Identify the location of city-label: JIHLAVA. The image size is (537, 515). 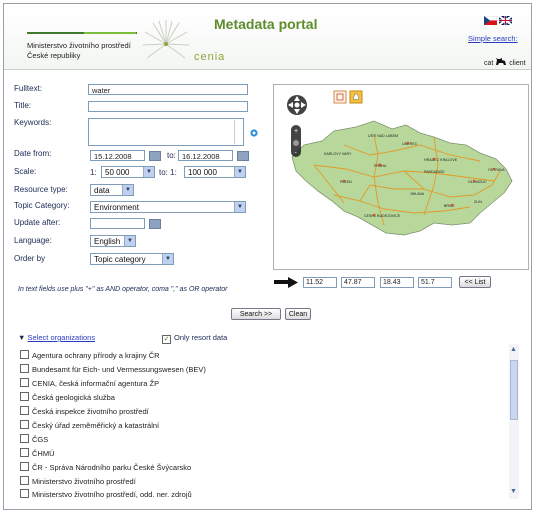
(417, 194).